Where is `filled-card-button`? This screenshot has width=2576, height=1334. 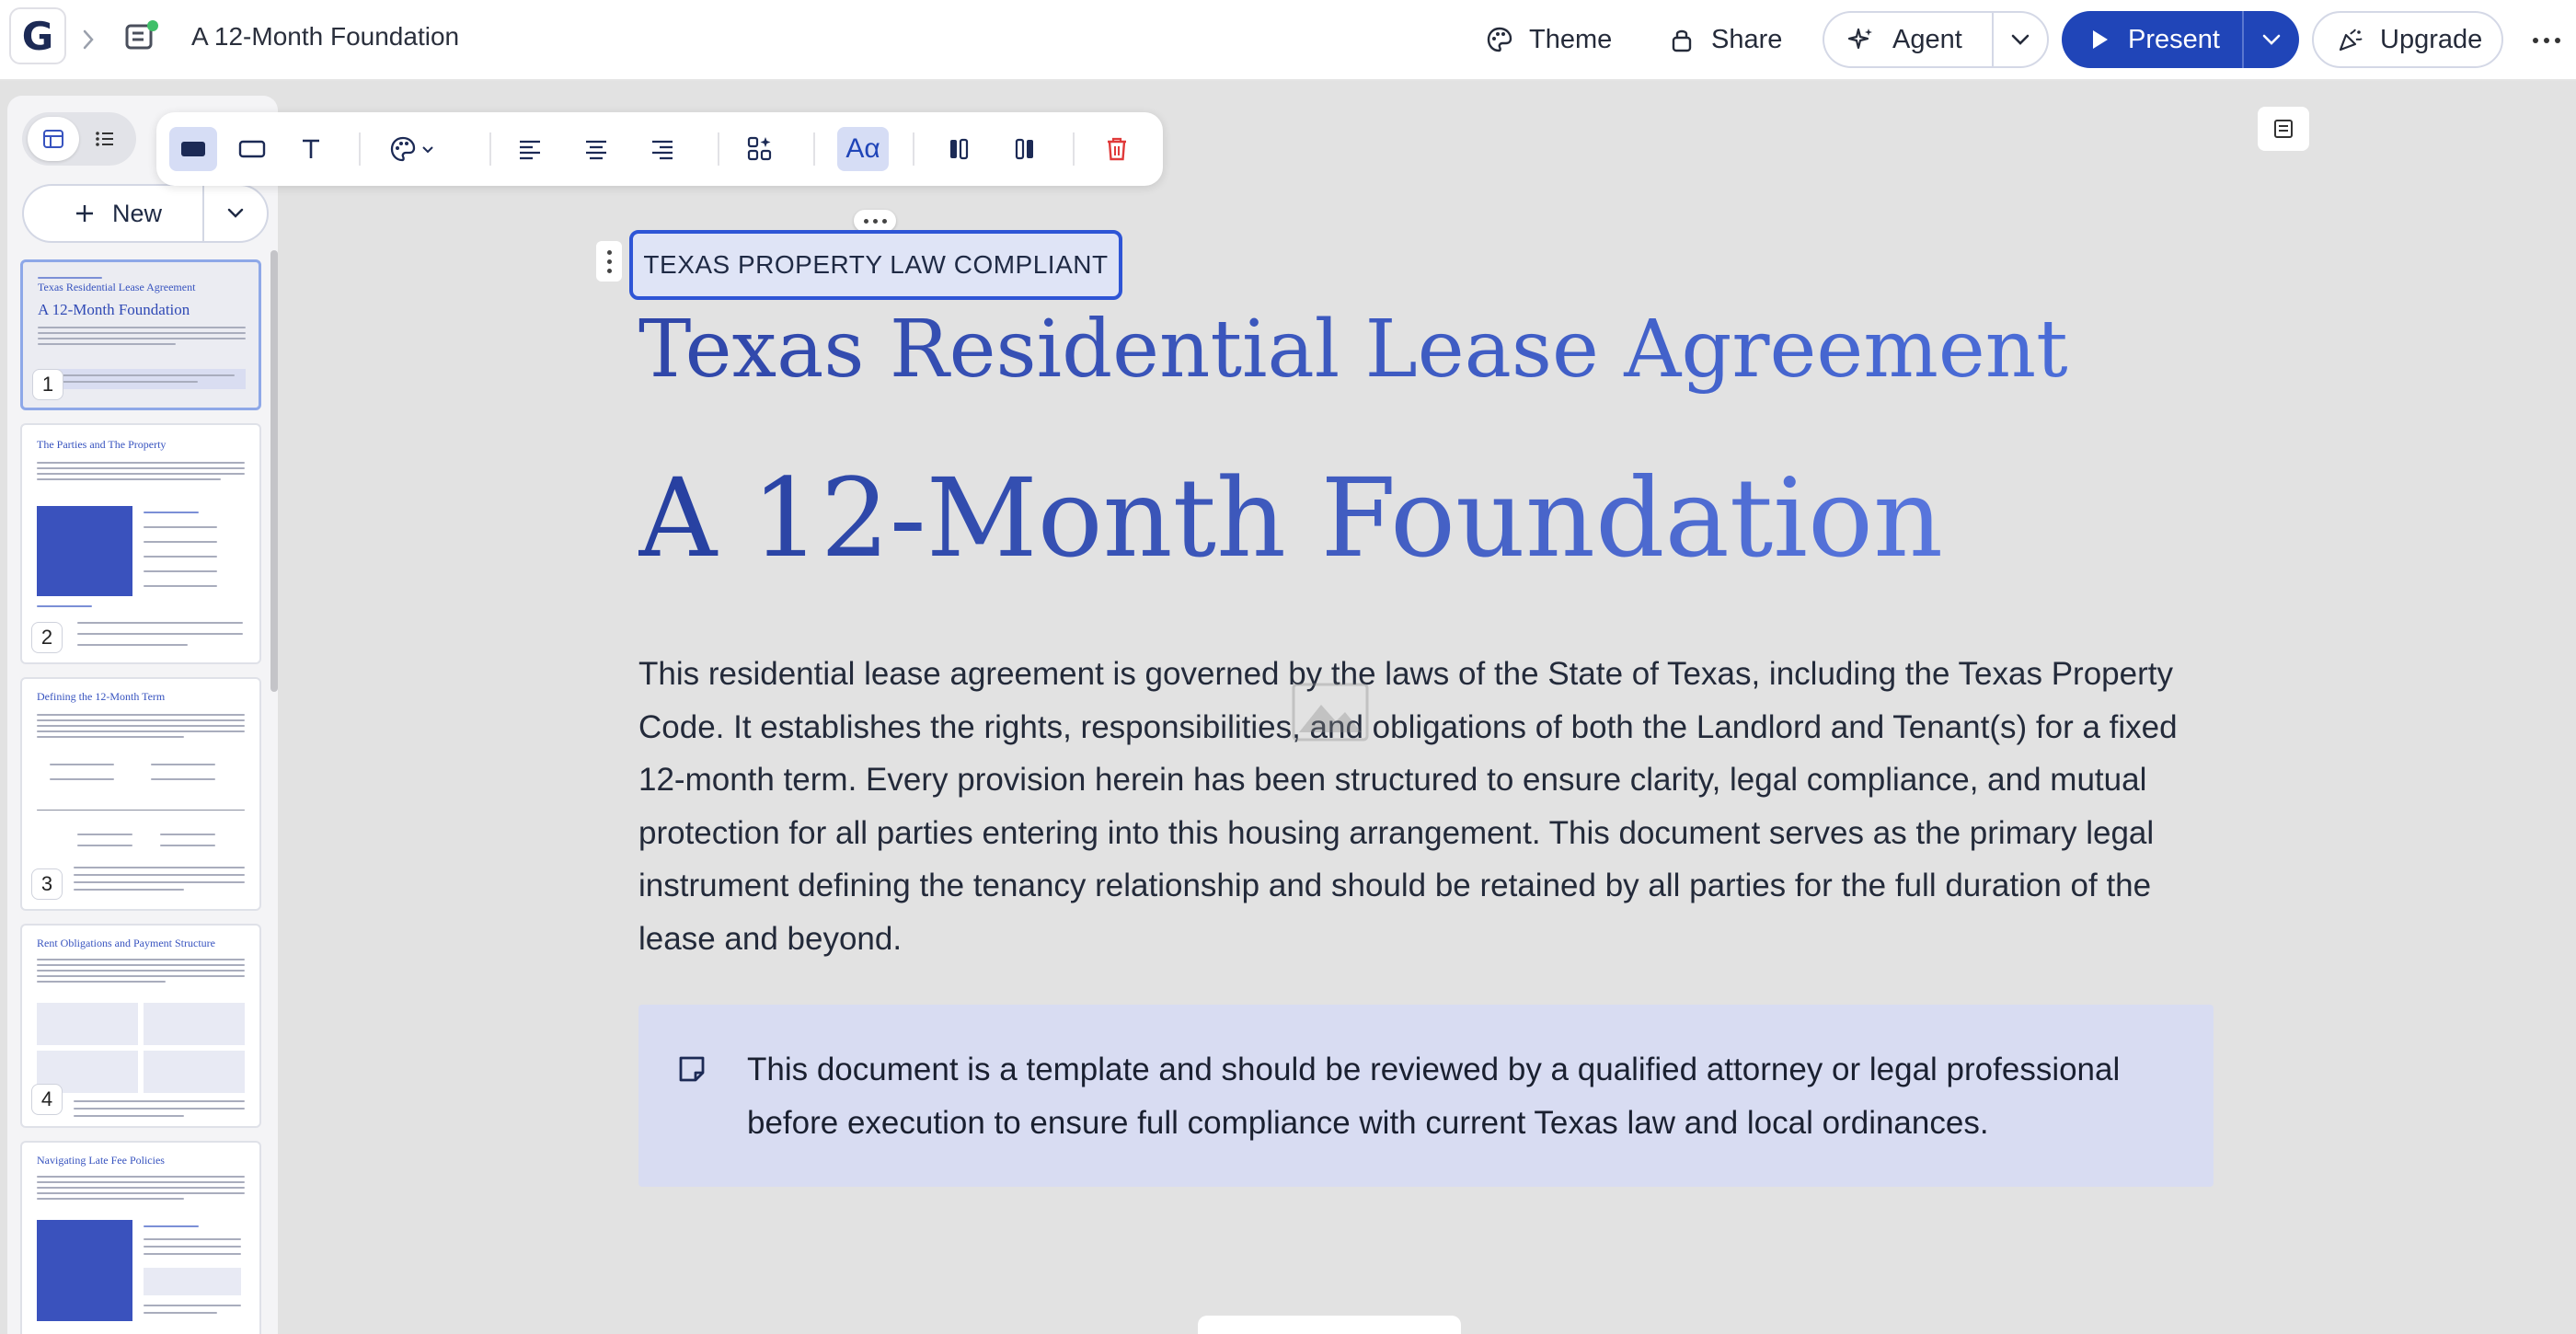
filled-card-button is located at coordinates (193, 149).